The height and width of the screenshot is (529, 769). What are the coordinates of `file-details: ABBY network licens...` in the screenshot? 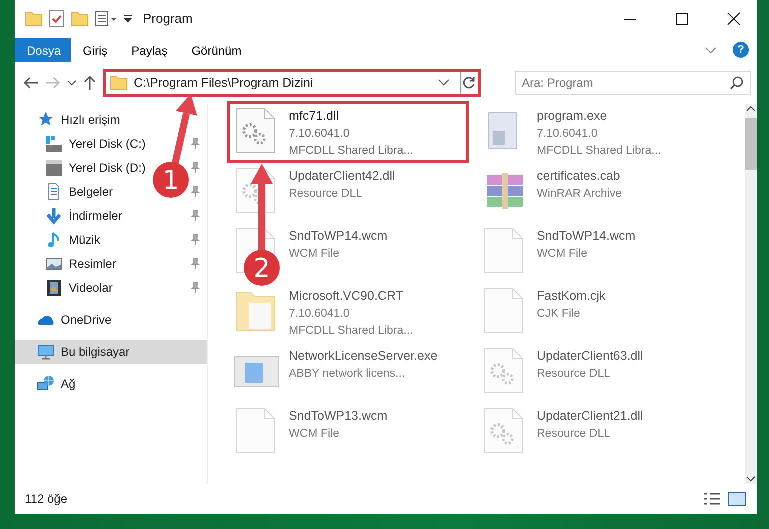 It's located at (347, 374).